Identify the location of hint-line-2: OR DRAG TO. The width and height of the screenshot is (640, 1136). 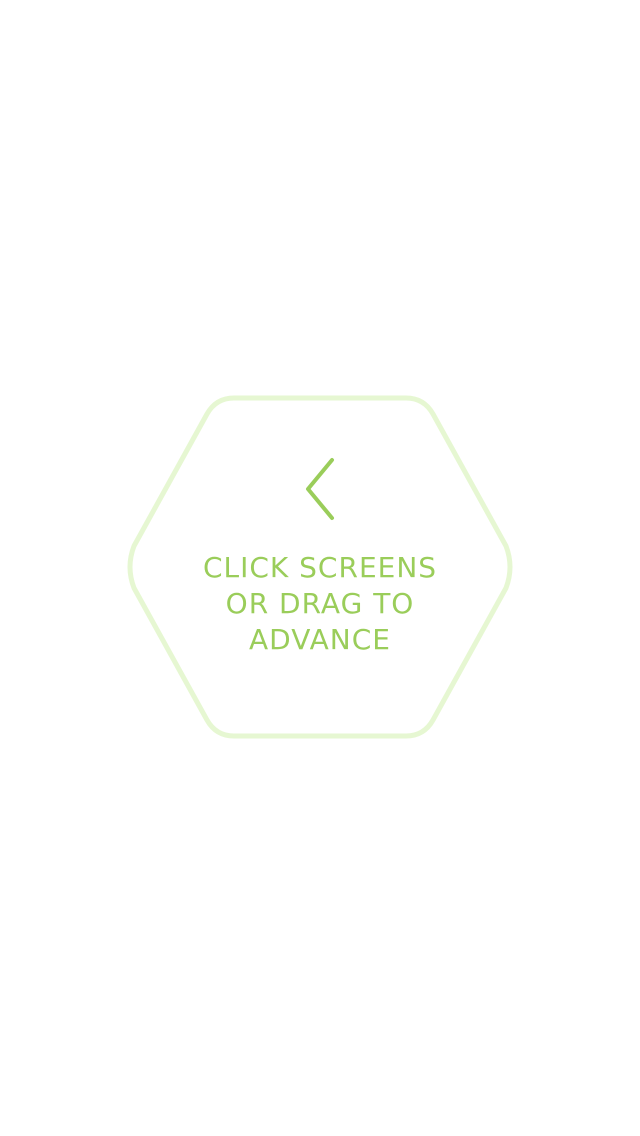
(320, 603).